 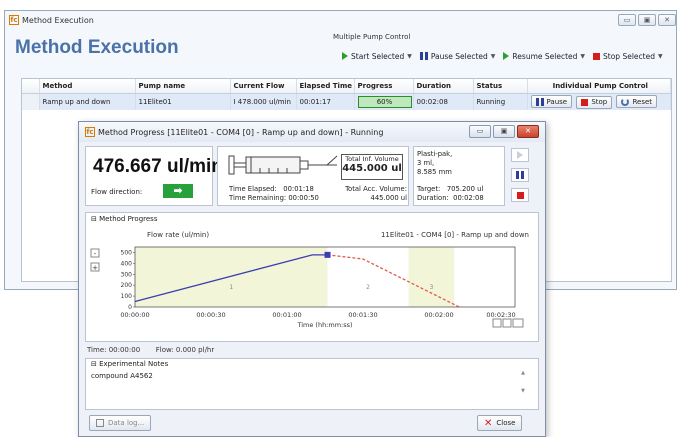 What do you see at coordinates (443, 86) in the screenshot?
I see `column-header-duration: Duration` at bounding box center [443, 86].